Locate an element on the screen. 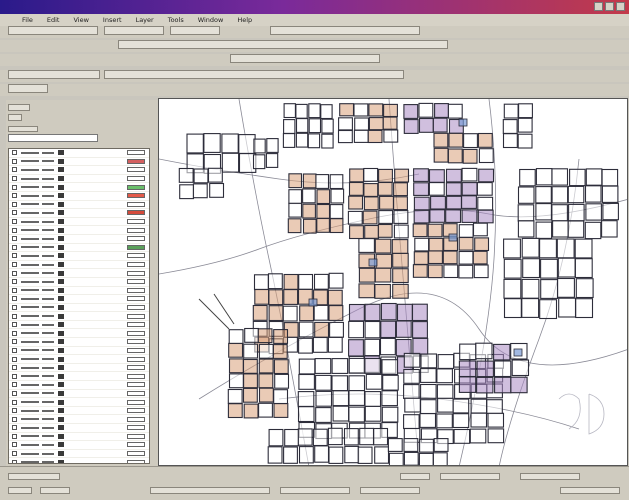  minimize-icon is located at coordinates (598, 6).